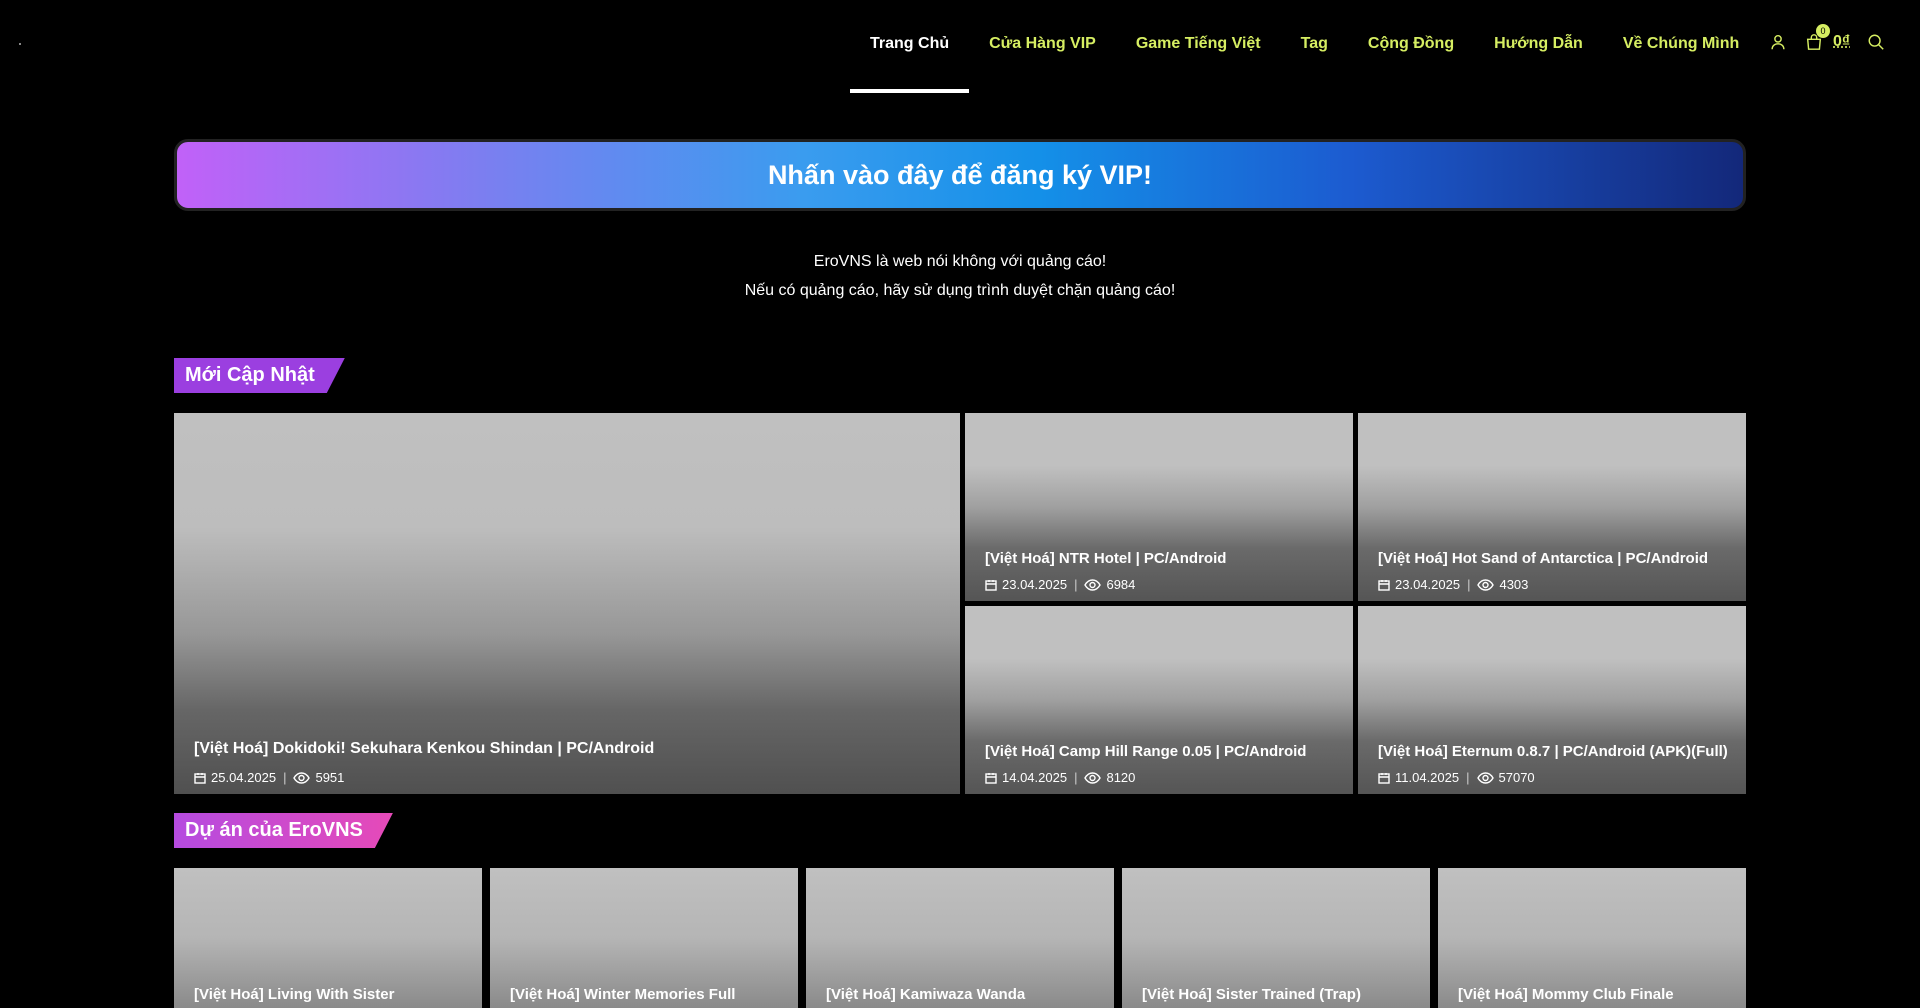  Describe the element at coordinates (1538, 30) in the screenshot. I see `nav-item-guide: Hướng Dẫn` at that location.